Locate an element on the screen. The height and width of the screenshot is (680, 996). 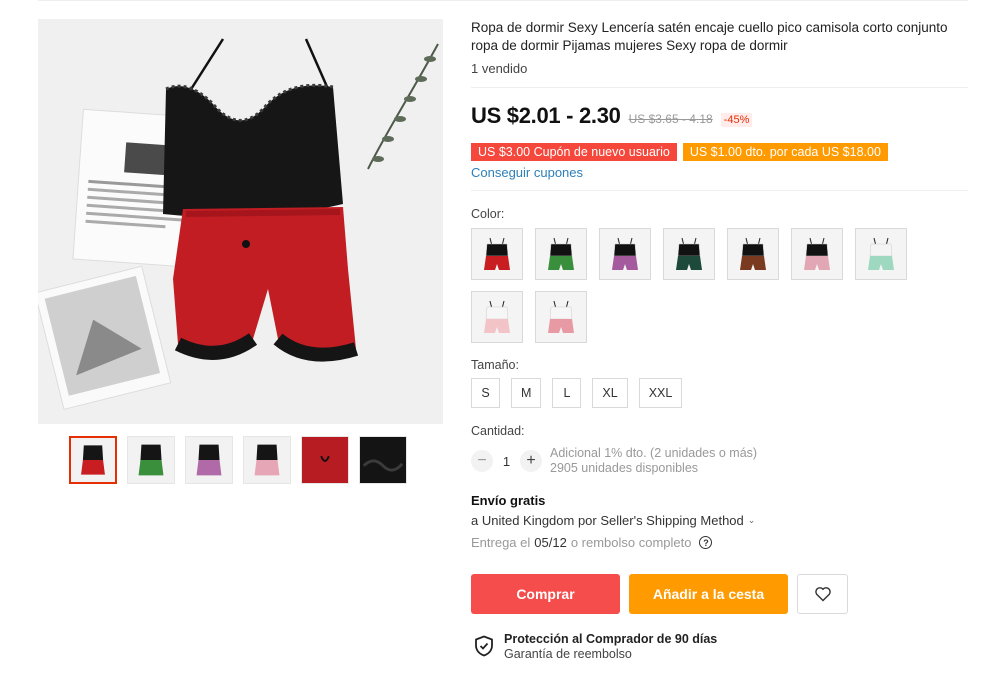
size-option: M is located at coordinates (526, 393).